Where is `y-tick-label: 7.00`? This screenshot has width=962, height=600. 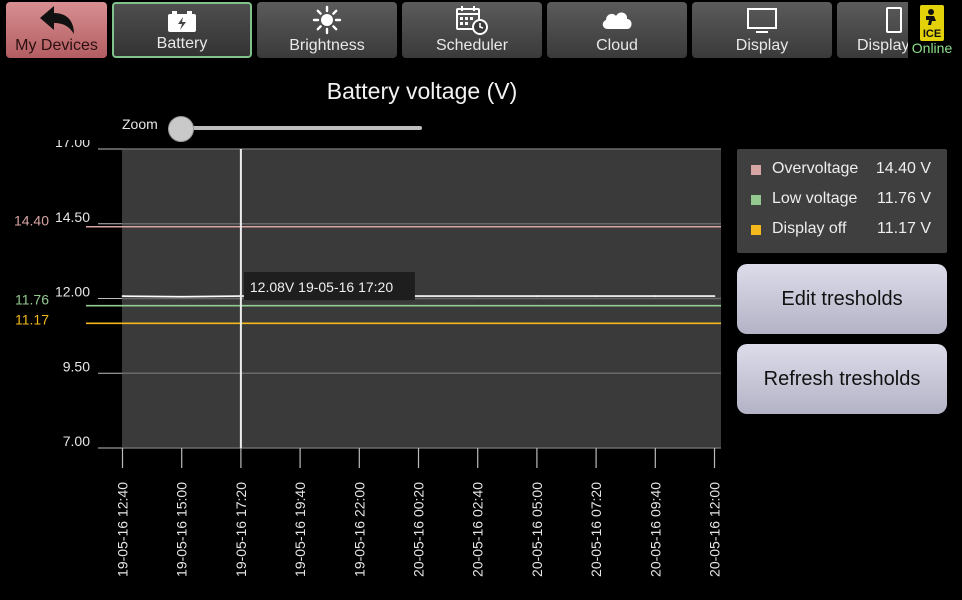 y-tick-label: 7.00 is located at coordinates (76, 441).